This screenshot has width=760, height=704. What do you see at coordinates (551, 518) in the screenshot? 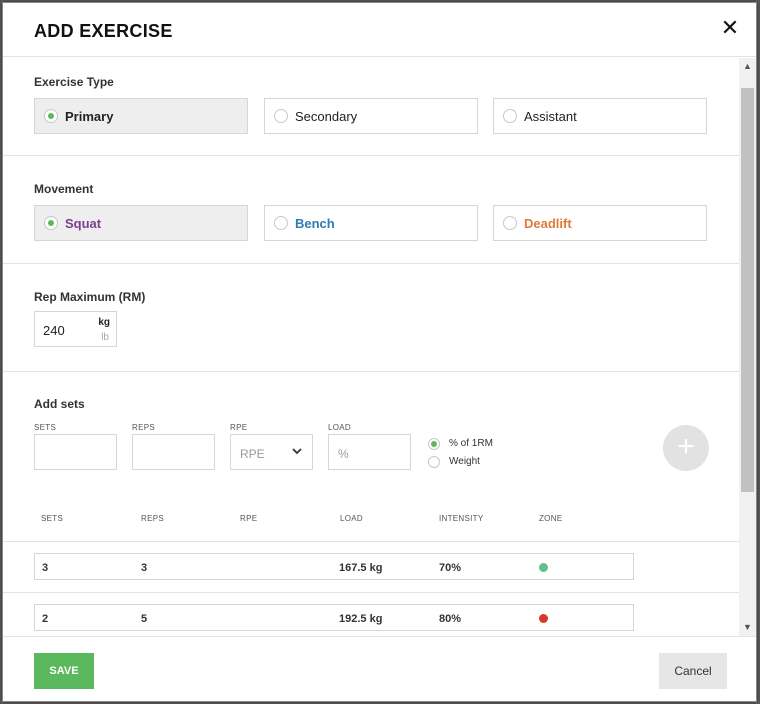
I see `col-header-zone: ZONE` at bounding box center [551, 518].